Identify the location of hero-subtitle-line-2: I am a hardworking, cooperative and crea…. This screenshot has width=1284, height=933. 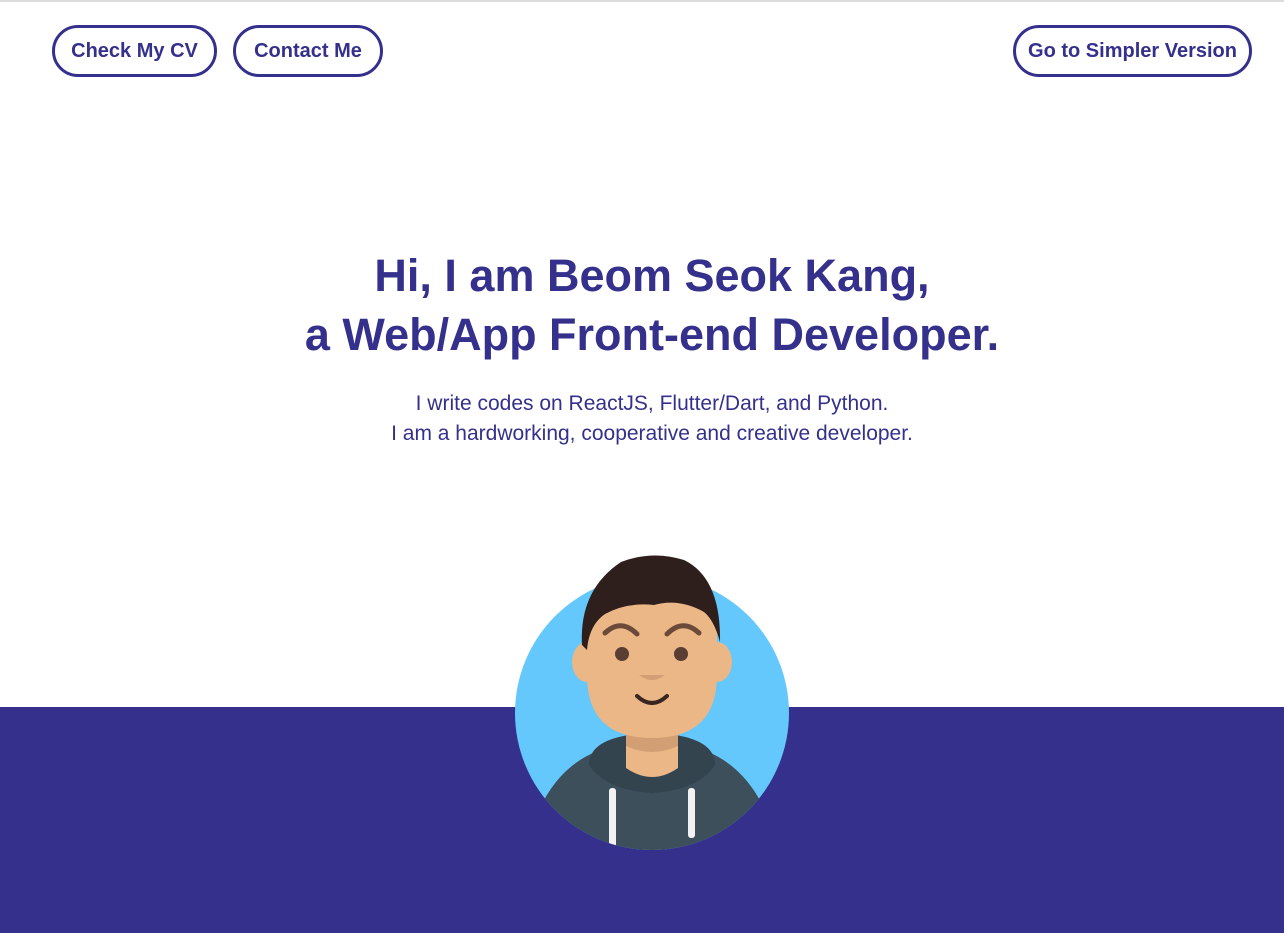
(652, 433).